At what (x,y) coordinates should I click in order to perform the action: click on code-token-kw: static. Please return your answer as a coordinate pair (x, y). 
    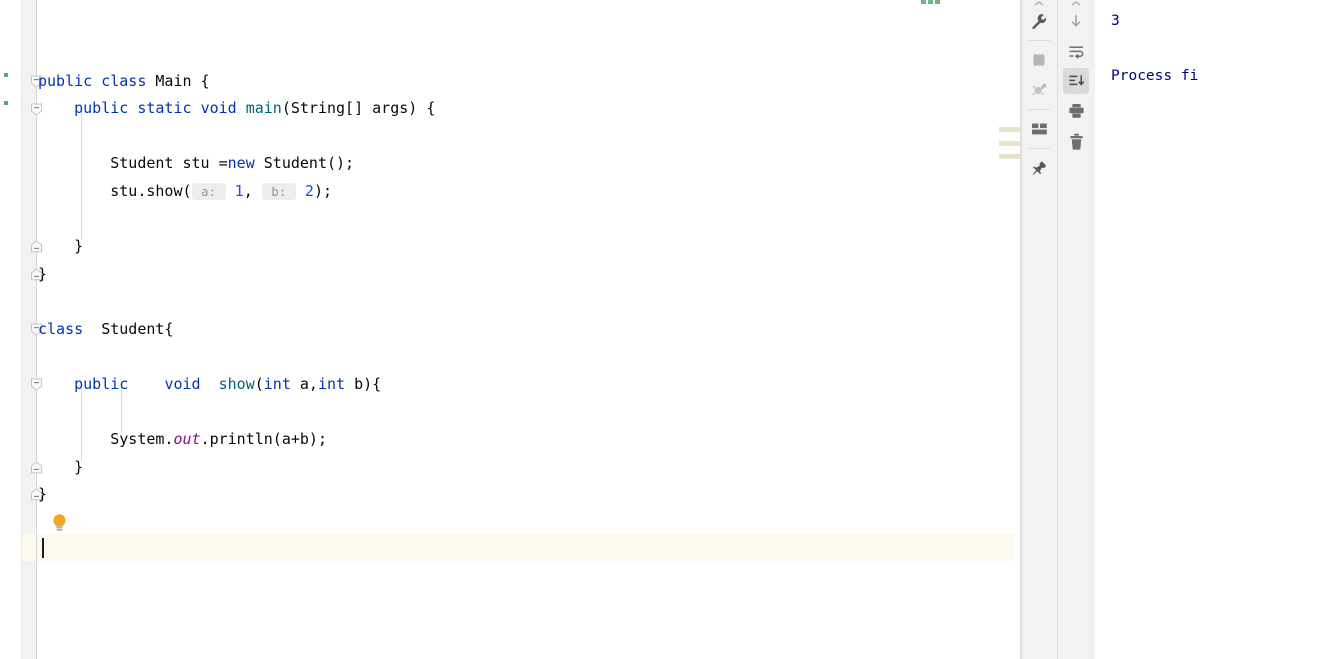
    Looking at the image, I should click on (164, 108).